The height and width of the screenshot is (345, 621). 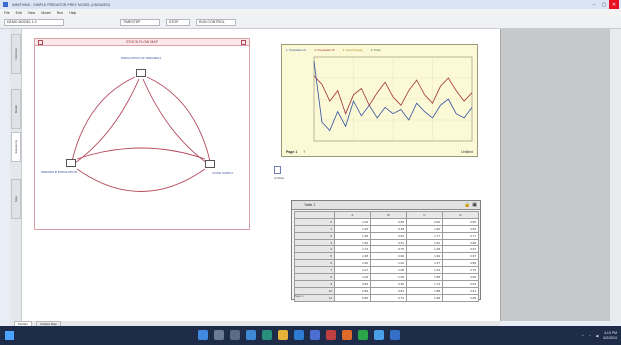 I want to click on tab-equations: Equations, so click(x=16, y=147).